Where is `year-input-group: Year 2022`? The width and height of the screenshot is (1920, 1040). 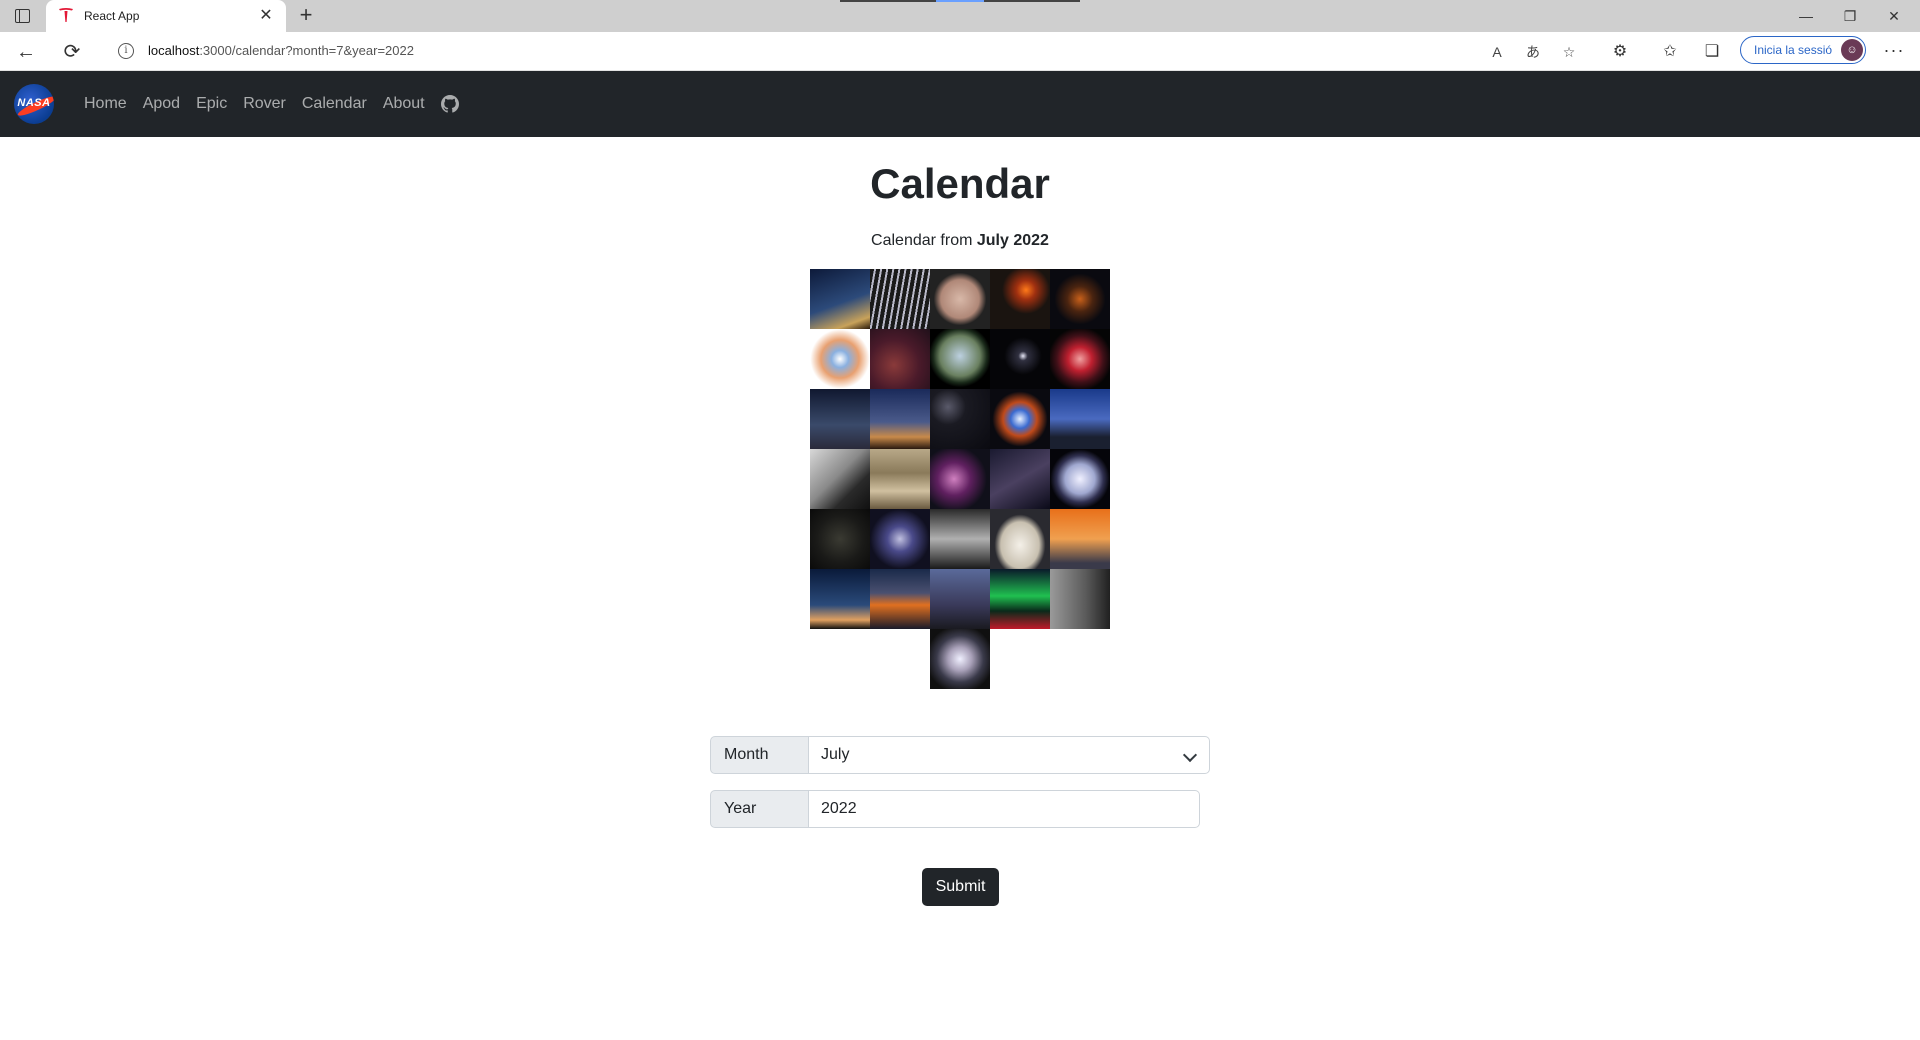
year-input-group: Year 2022 is located at coordinates (955, 809).